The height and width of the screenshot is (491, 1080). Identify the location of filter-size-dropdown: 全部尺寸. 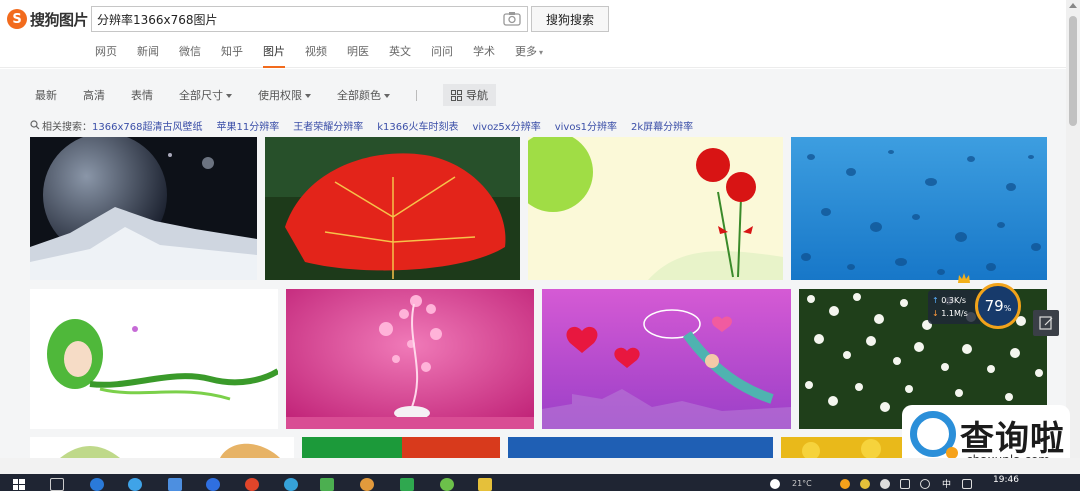
(205, 95).